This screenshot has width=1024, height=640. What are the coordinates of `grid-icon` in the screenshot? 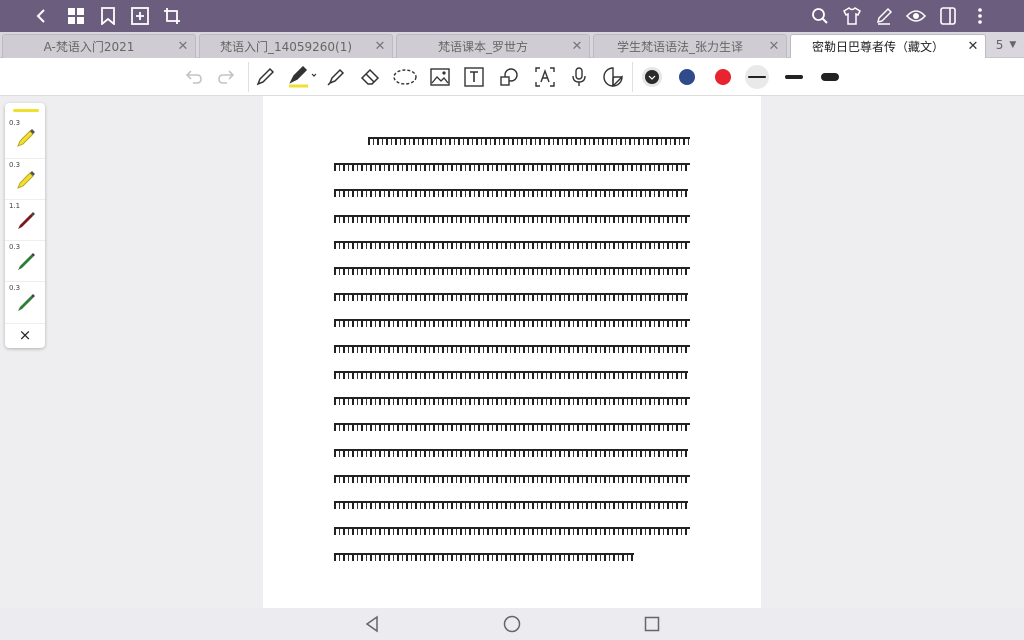 It's located at (76, 16).